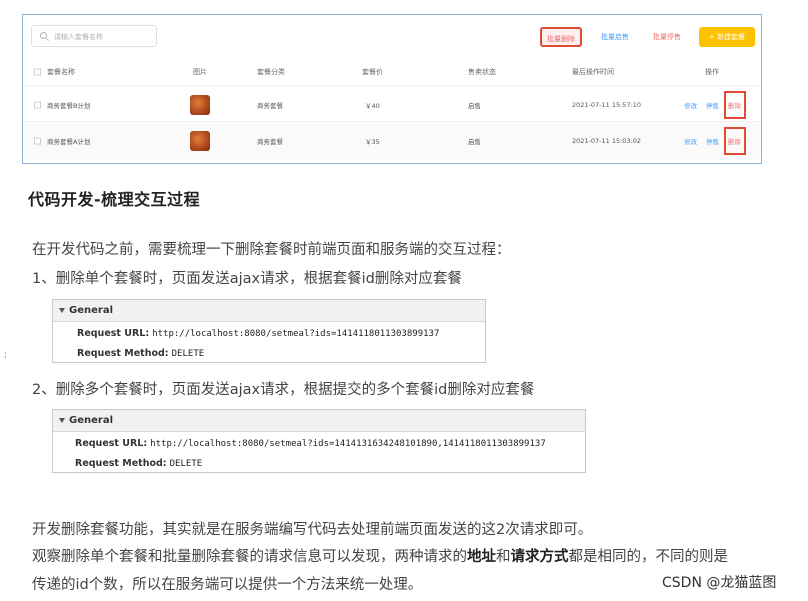 The height and width of the screenshot is (601, 808). What do you see at coordinates (607, 140) in the screenshot?
I see `setmeal-updated-time: 2021-07-11 15:03:02` at bounding box center [607, 140].